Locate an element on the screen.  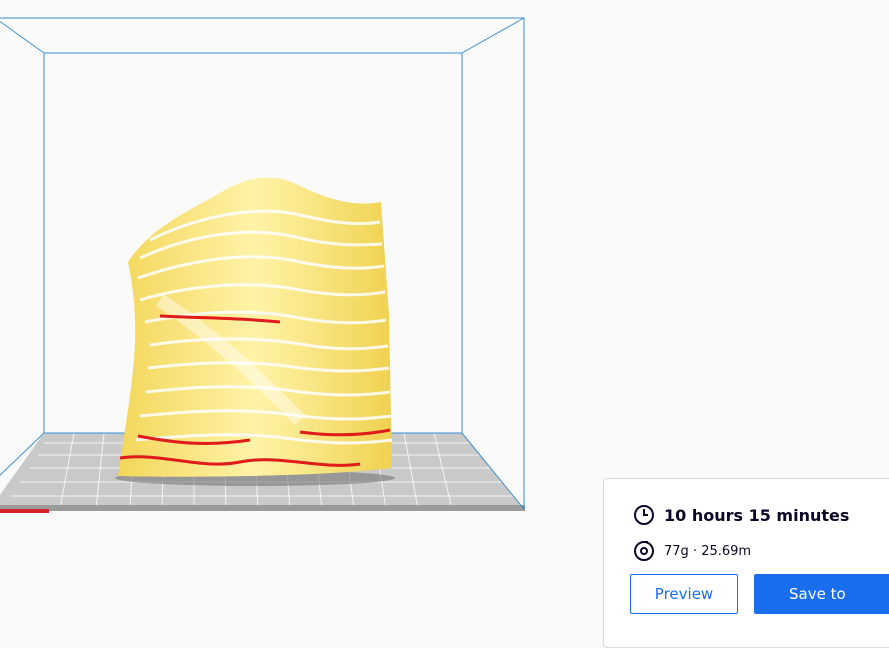
slice-progress-fill is located at coordinates (24, 511).